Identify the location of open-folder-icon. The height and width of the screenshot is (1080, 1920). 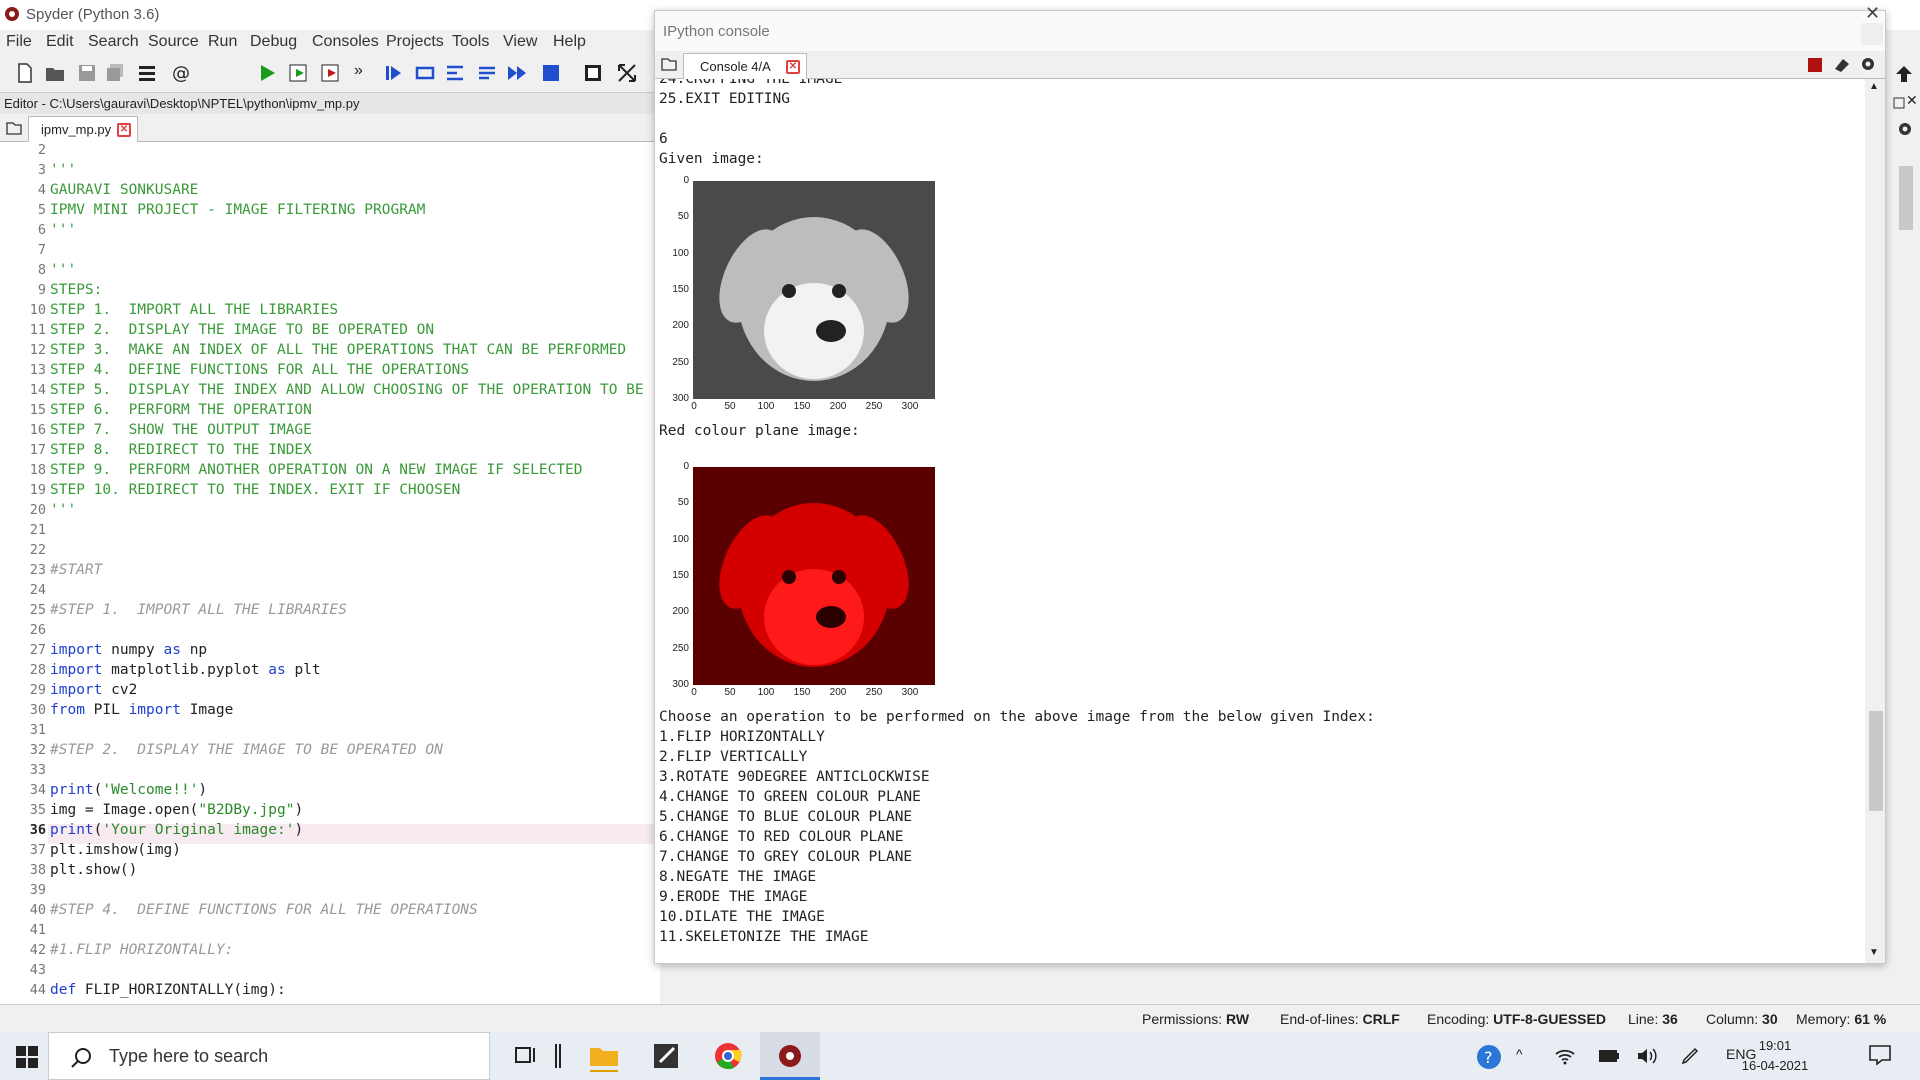
(55, 73).